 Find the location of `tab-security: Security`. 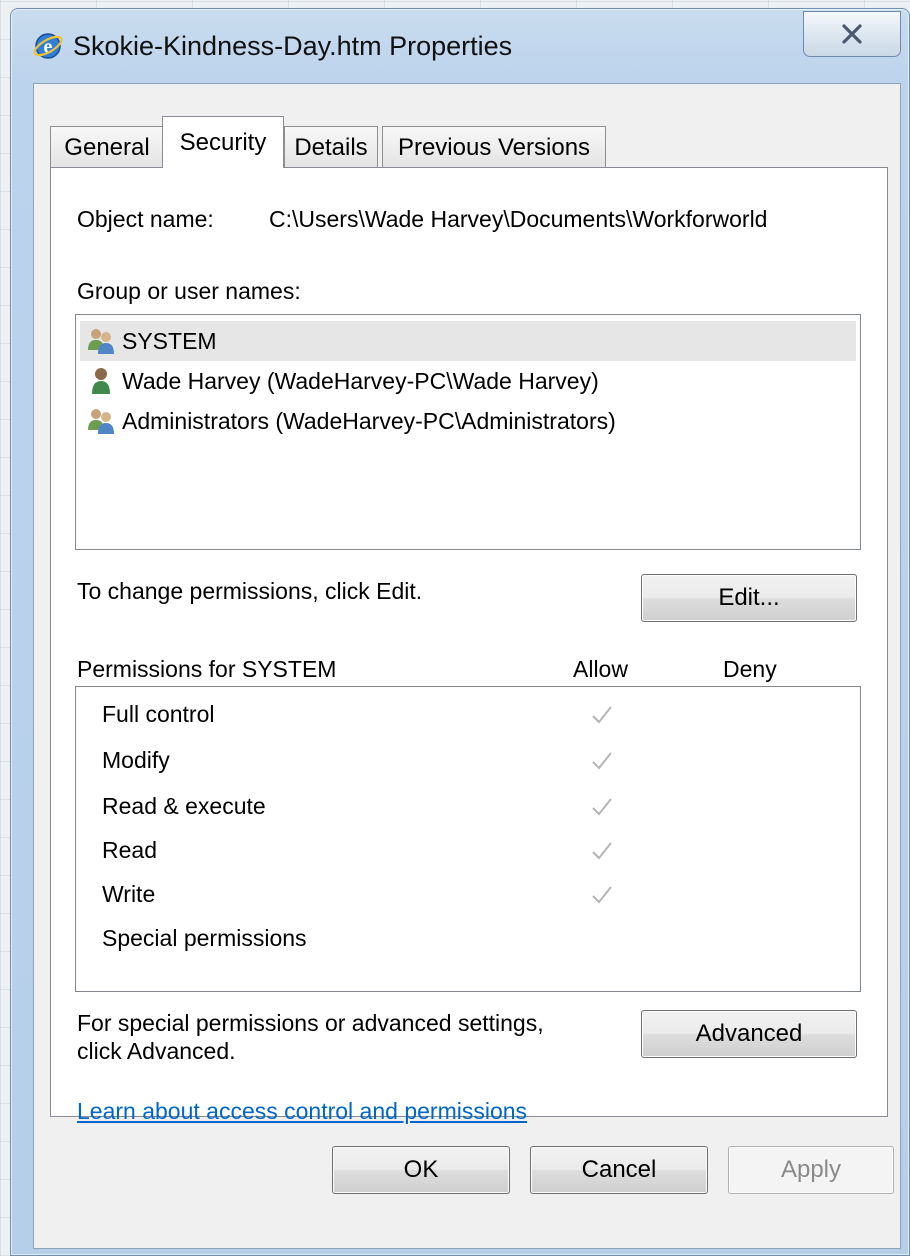

tab-security: Security is located at coordinates (223, 142).